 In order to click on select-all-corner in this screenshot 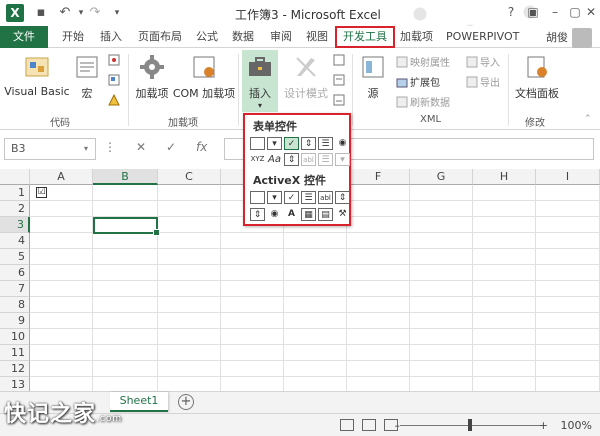, I will do `click(15, 177)`.